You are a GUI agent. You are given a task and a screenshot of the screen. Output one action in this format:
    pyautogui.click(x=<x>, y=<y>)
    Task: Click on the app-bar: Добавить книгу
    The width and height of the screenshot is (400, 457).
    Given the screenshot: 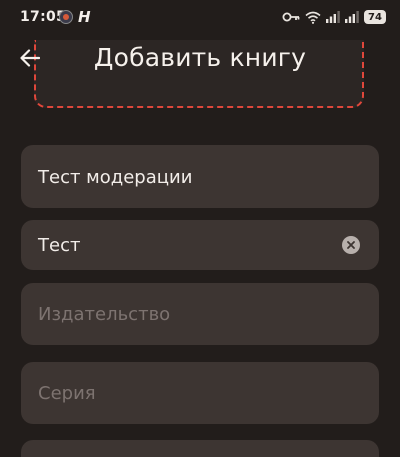 What is the action you would take?
    pyautogui.click(x=200, y=59)
    